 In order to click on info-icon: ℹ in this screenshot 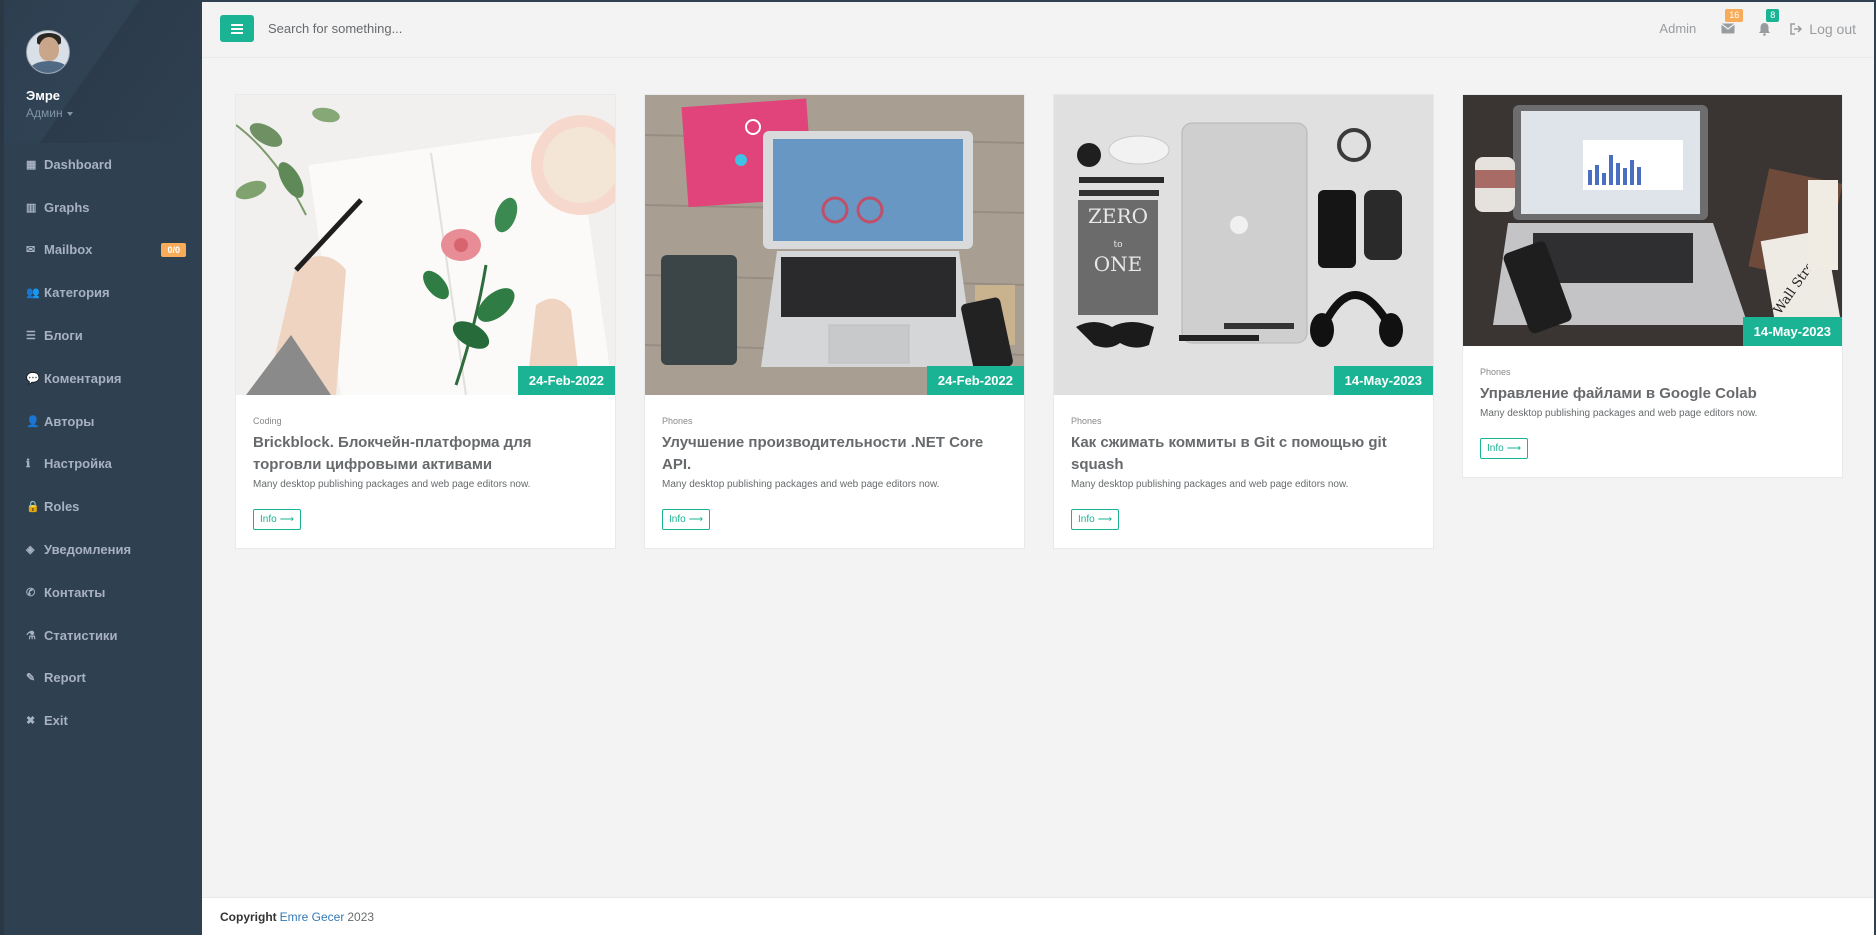, I will do `click(28, 464)`.